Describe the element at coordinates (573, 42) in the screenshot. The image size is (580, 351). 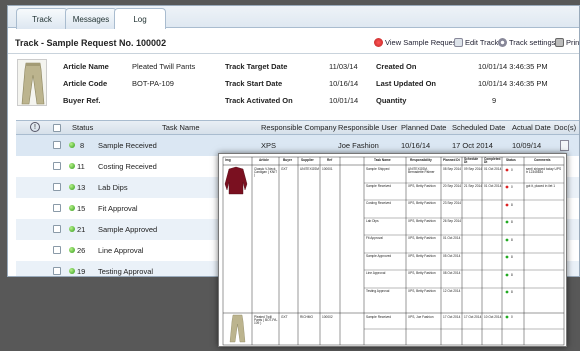
I see `print-label: Print` at that location.